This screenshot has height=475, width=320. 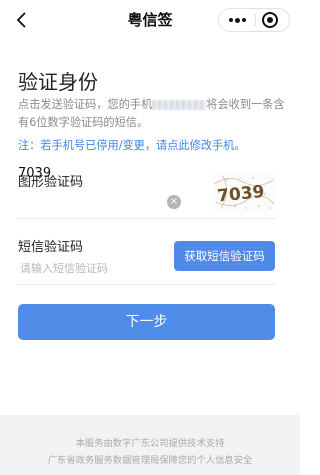 I want to click on verify-title: 验证身份, so click(x=58, y=82).